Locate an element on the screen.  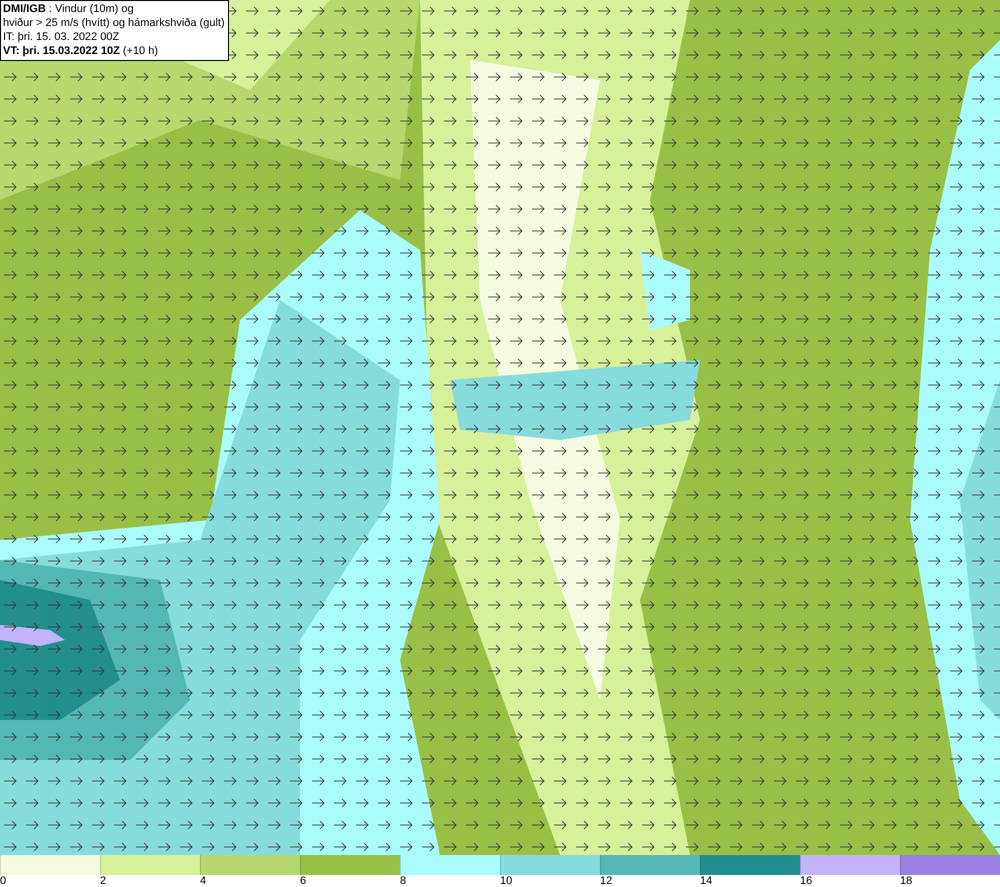
legend-label: 12 is located at coordinates (606, 881).